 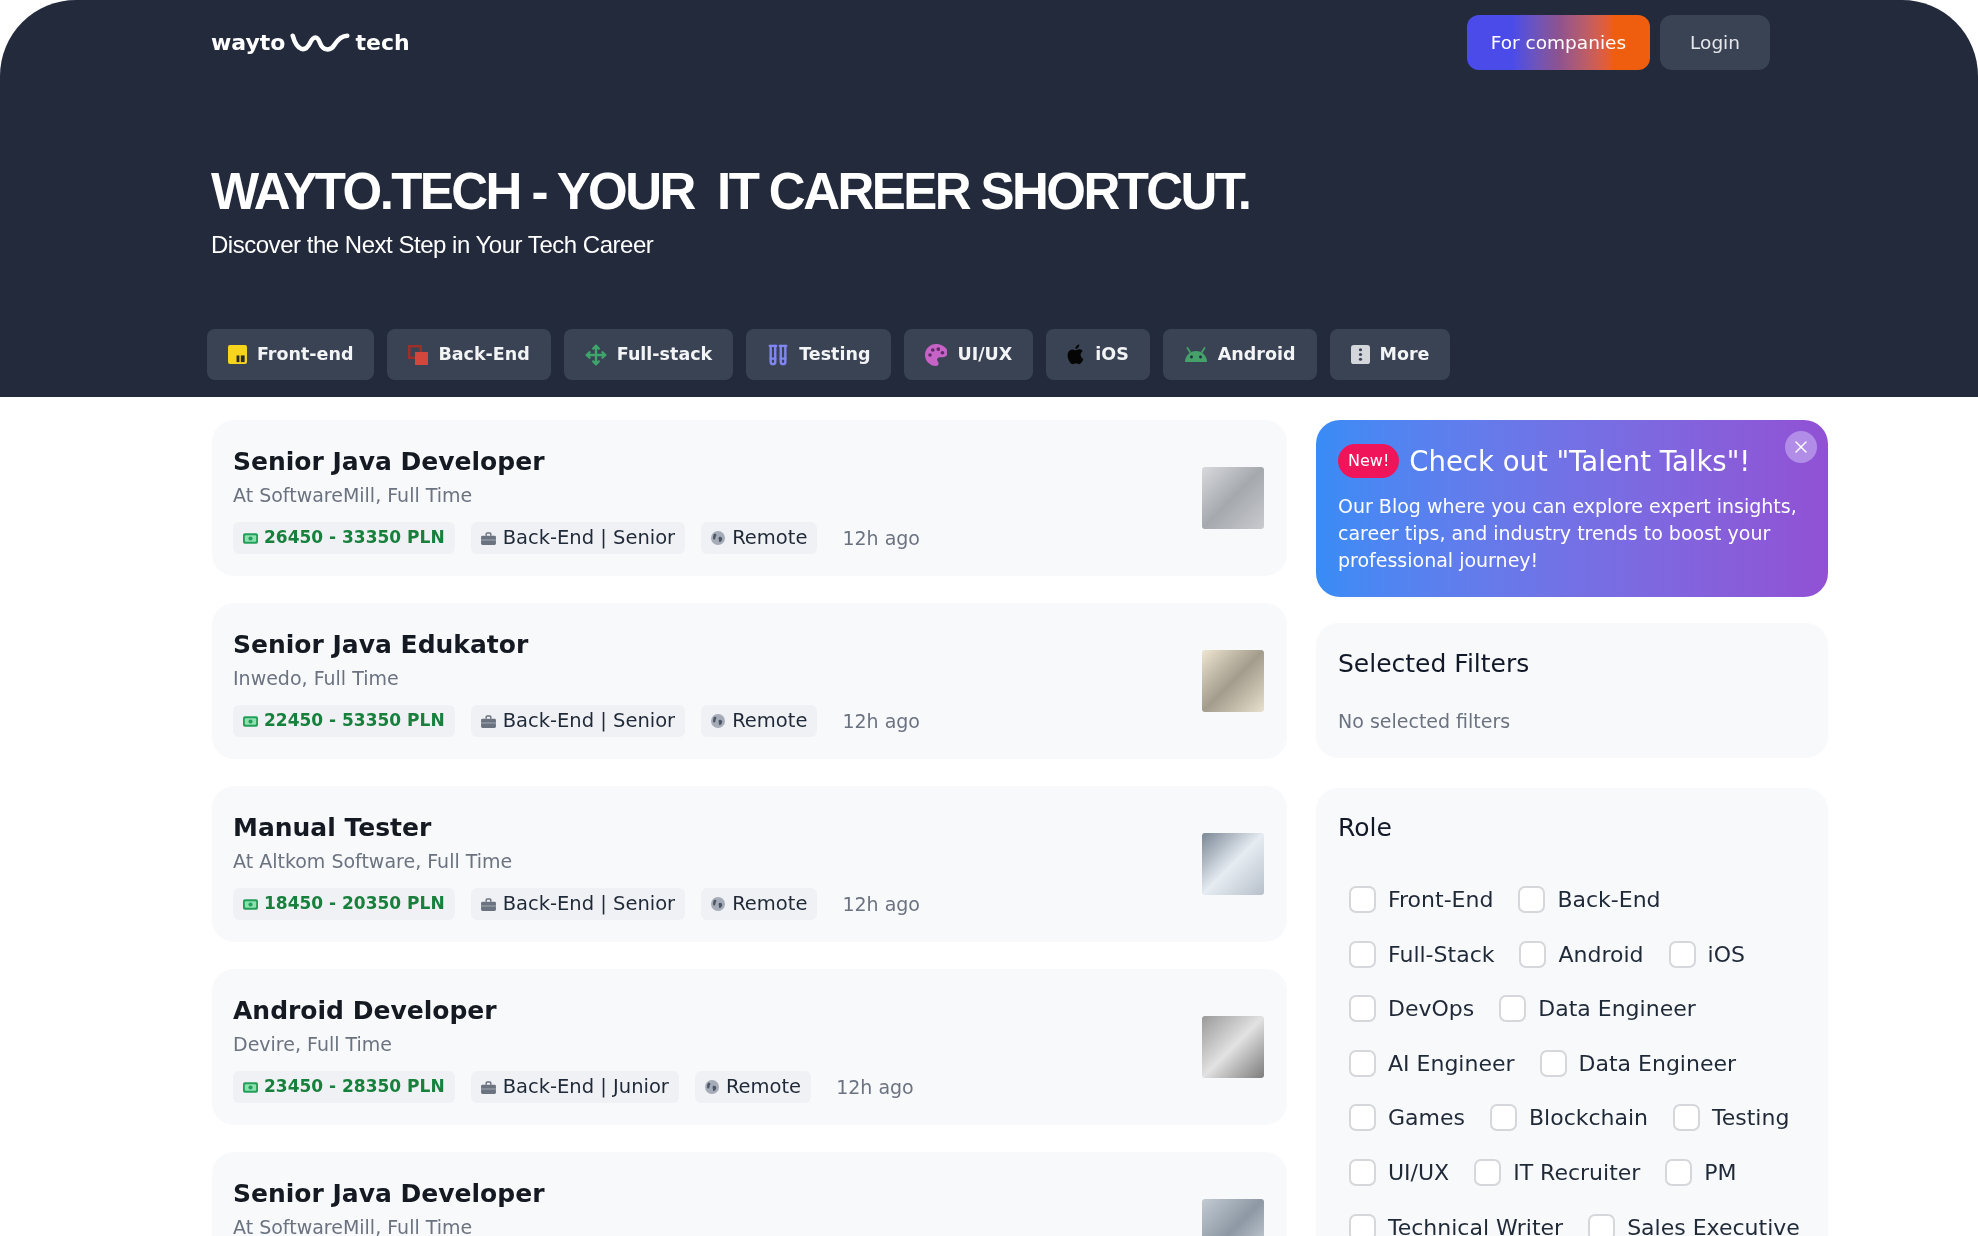 I want to click on role-option-label: DevOps, so click(x=1431, y=1009).